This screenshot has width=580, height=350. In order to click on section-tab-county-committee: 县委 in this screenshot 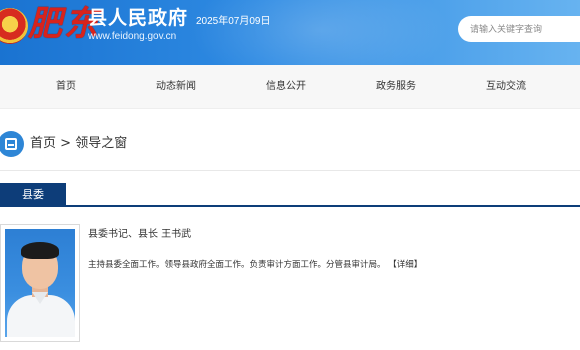, I will do `click(33, 195)`.